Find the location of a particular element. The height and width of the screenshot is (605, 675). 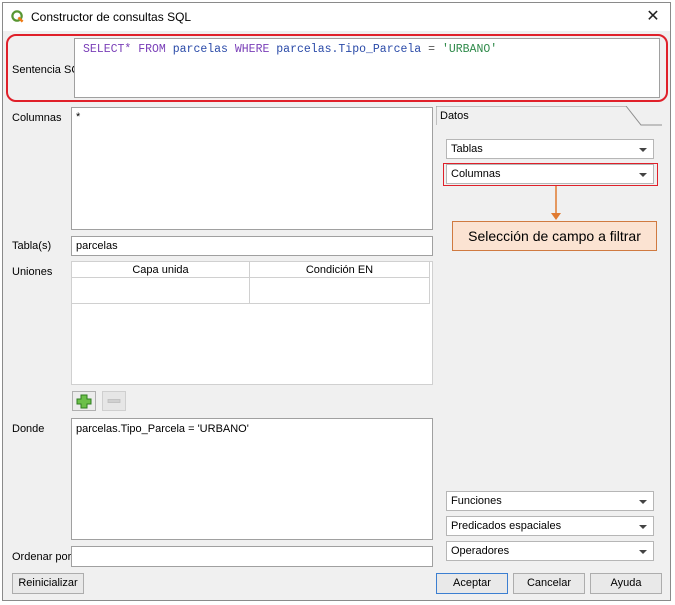

joins-table: Capa unida Condición EN is located at coordinates (252, 323).